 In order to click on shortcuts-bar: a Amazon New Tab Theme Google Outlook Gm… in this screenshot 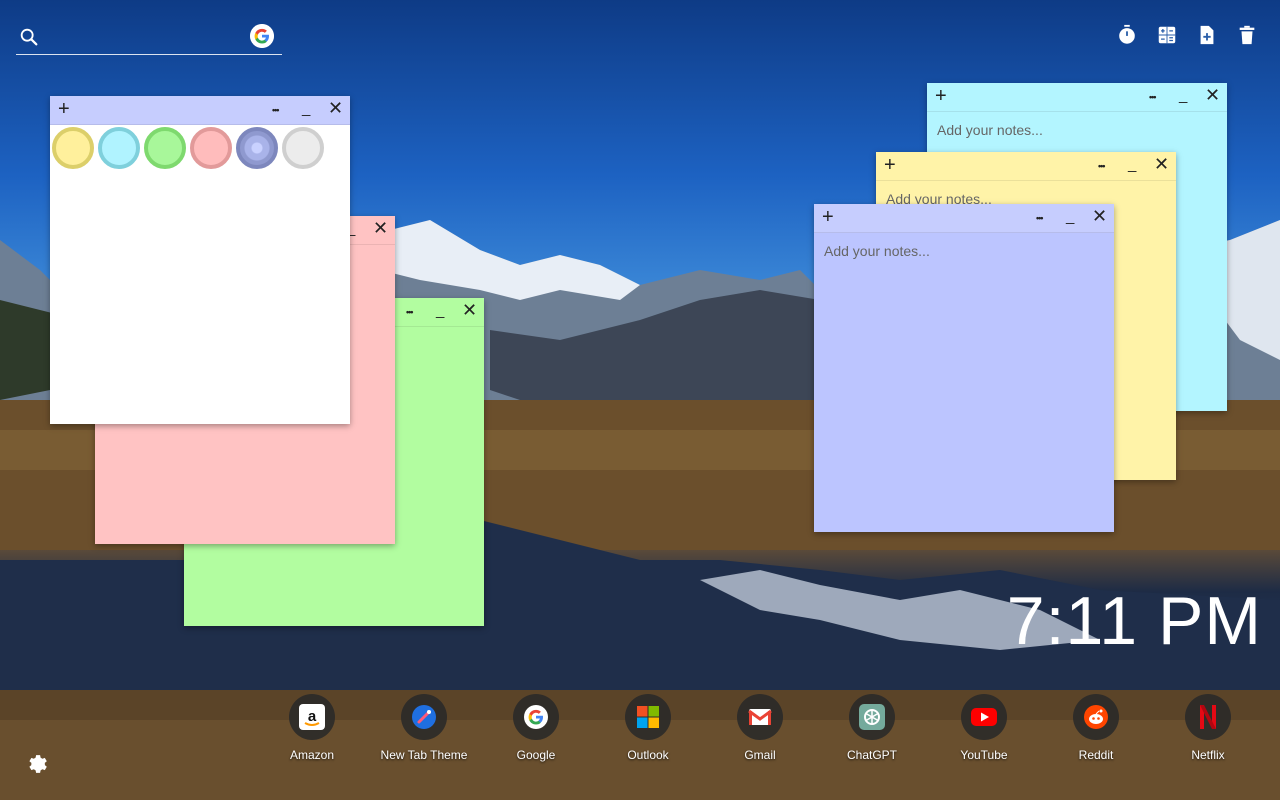, I will do `click(760, 734)`.